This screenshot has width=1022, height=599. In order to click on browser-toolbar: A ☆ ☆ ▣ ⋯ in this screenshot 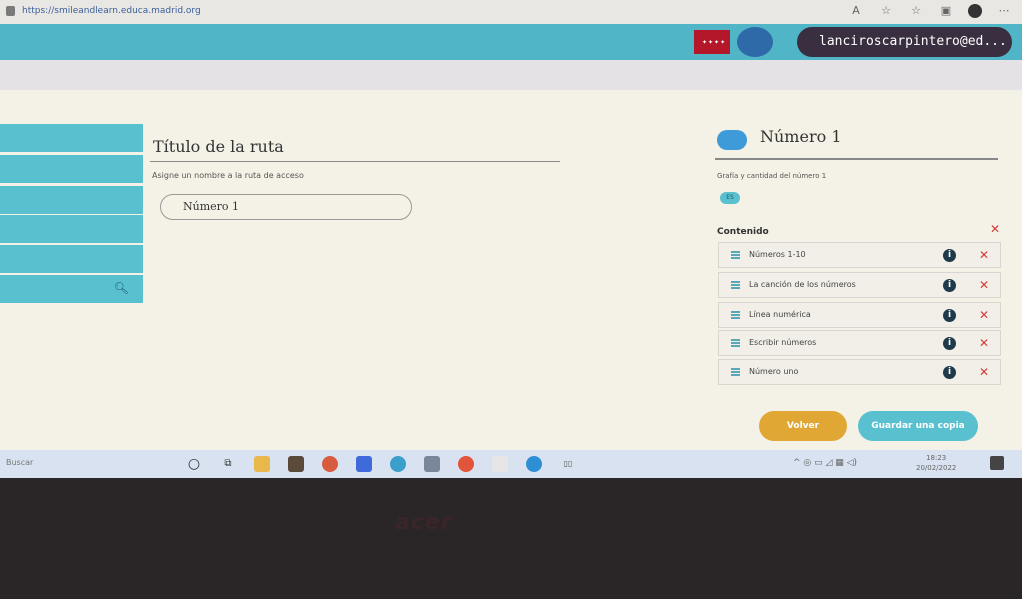, I will do `click(930, 11)`.